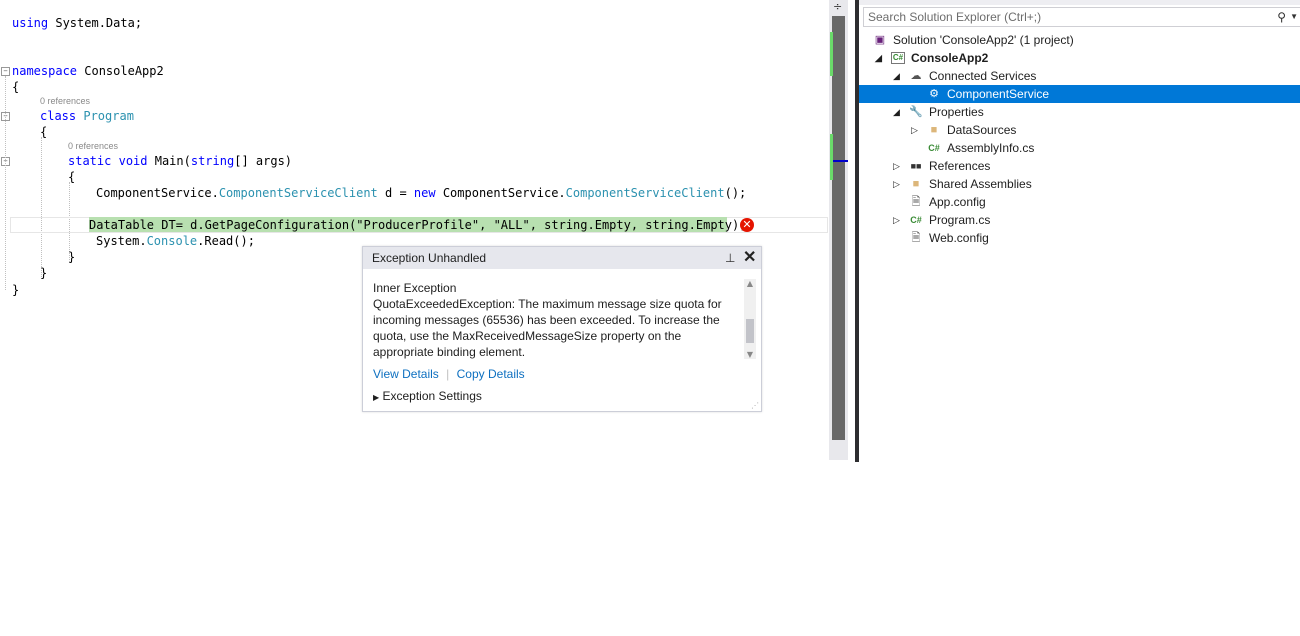 This screenshot has width=1300, height=636. What do you see at coordinates (5, 183) in the screenshot?
I see `outline-guide` at bounding box center [5, 183].